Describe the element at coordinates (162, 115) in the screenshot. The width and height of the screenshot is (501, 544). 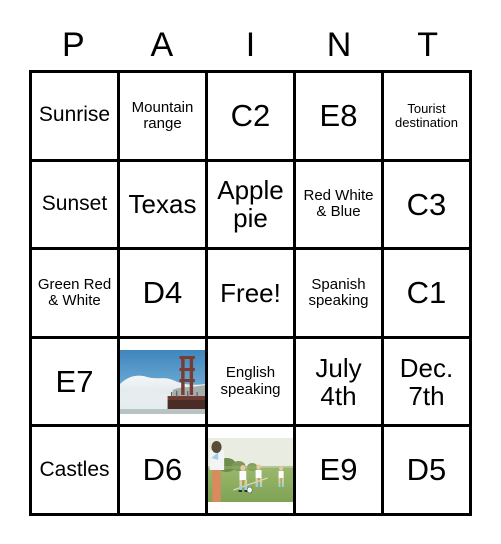
I see `bingo-cell-label: Mountain range` at that location.